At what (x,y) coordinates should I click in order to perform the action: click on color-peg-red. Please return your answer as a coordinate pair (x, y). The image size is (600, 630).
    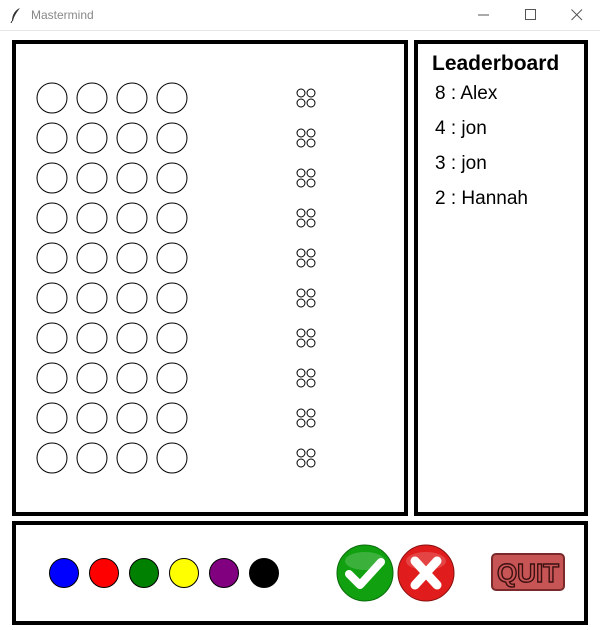
    Looking at the image, I should click on (104, 573).